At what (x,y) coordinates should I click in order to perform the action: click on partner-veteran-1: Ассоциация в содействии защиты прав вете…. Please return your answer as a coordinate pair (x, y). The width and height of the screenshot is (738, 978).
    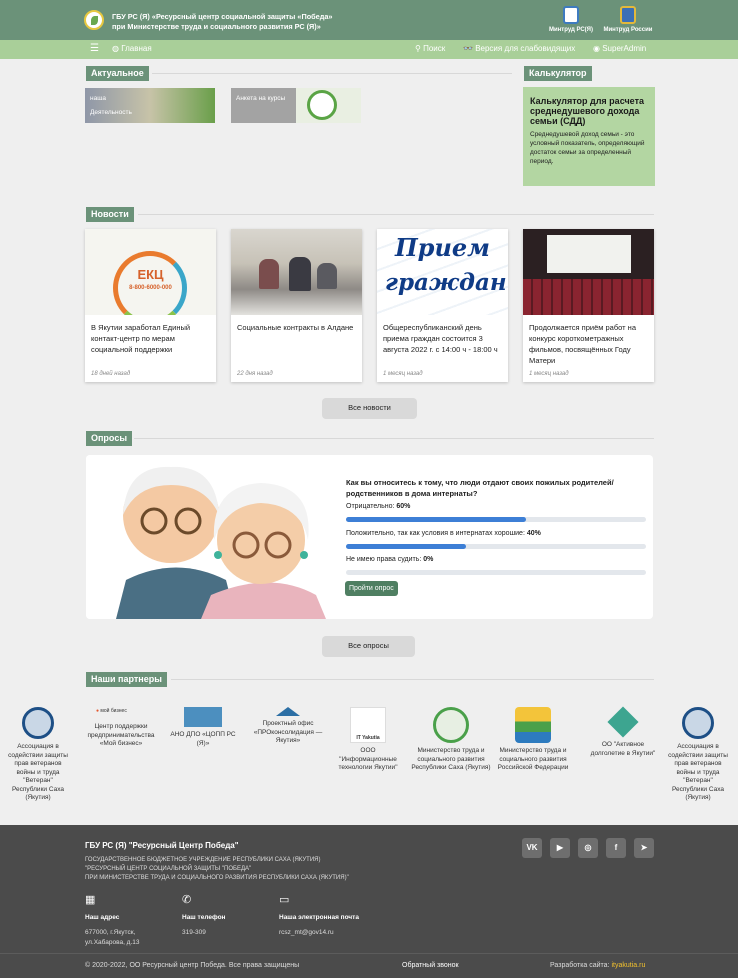
    Looking at the image, I should click on (38, 755).